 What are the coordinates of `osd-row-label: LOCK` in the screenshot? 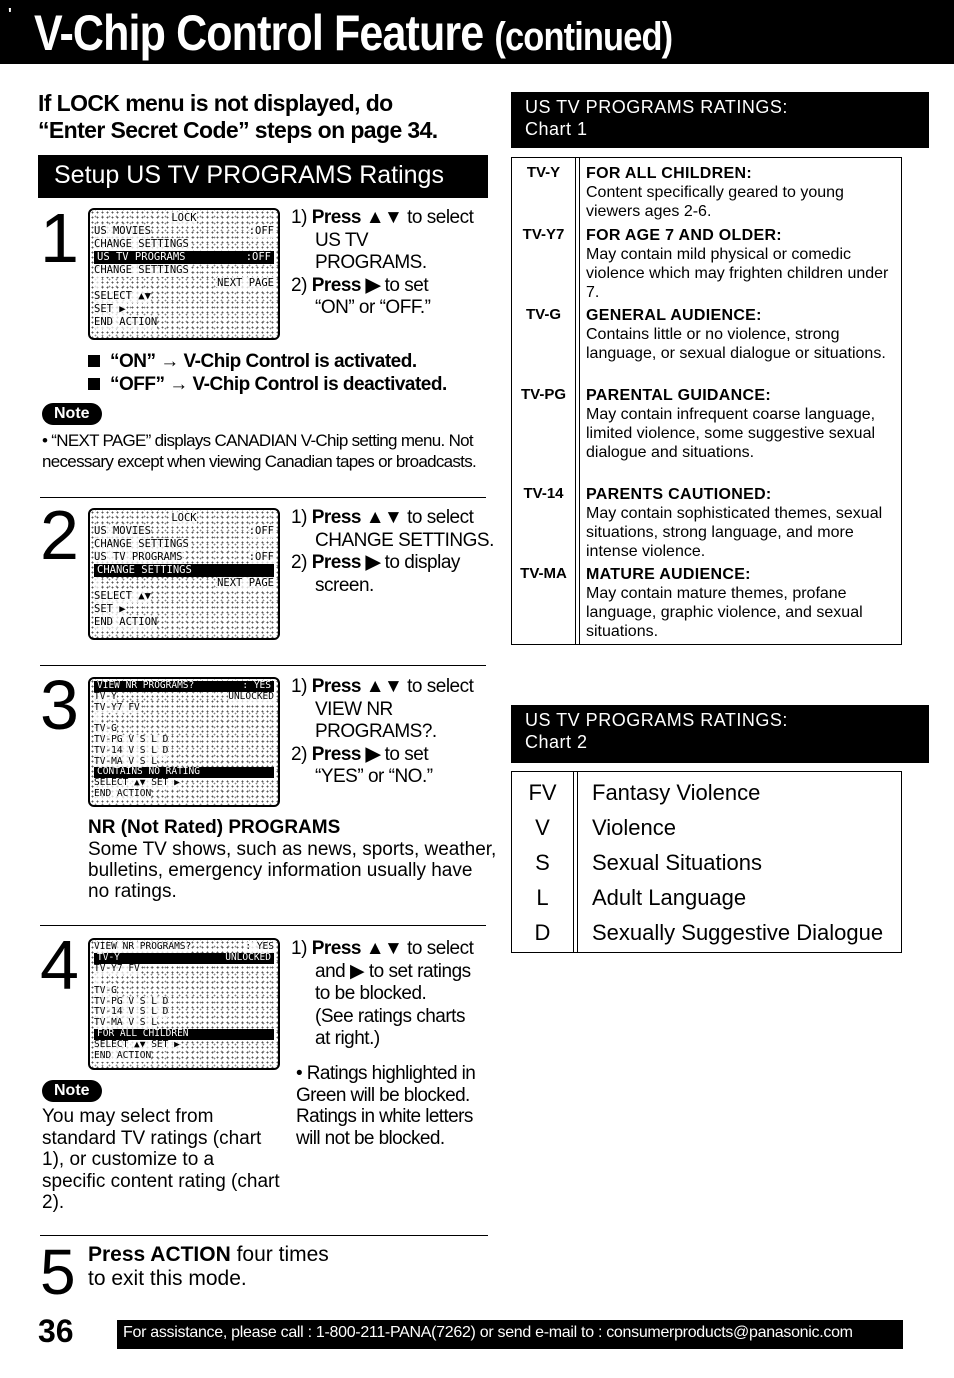 It's located at (184, 218).